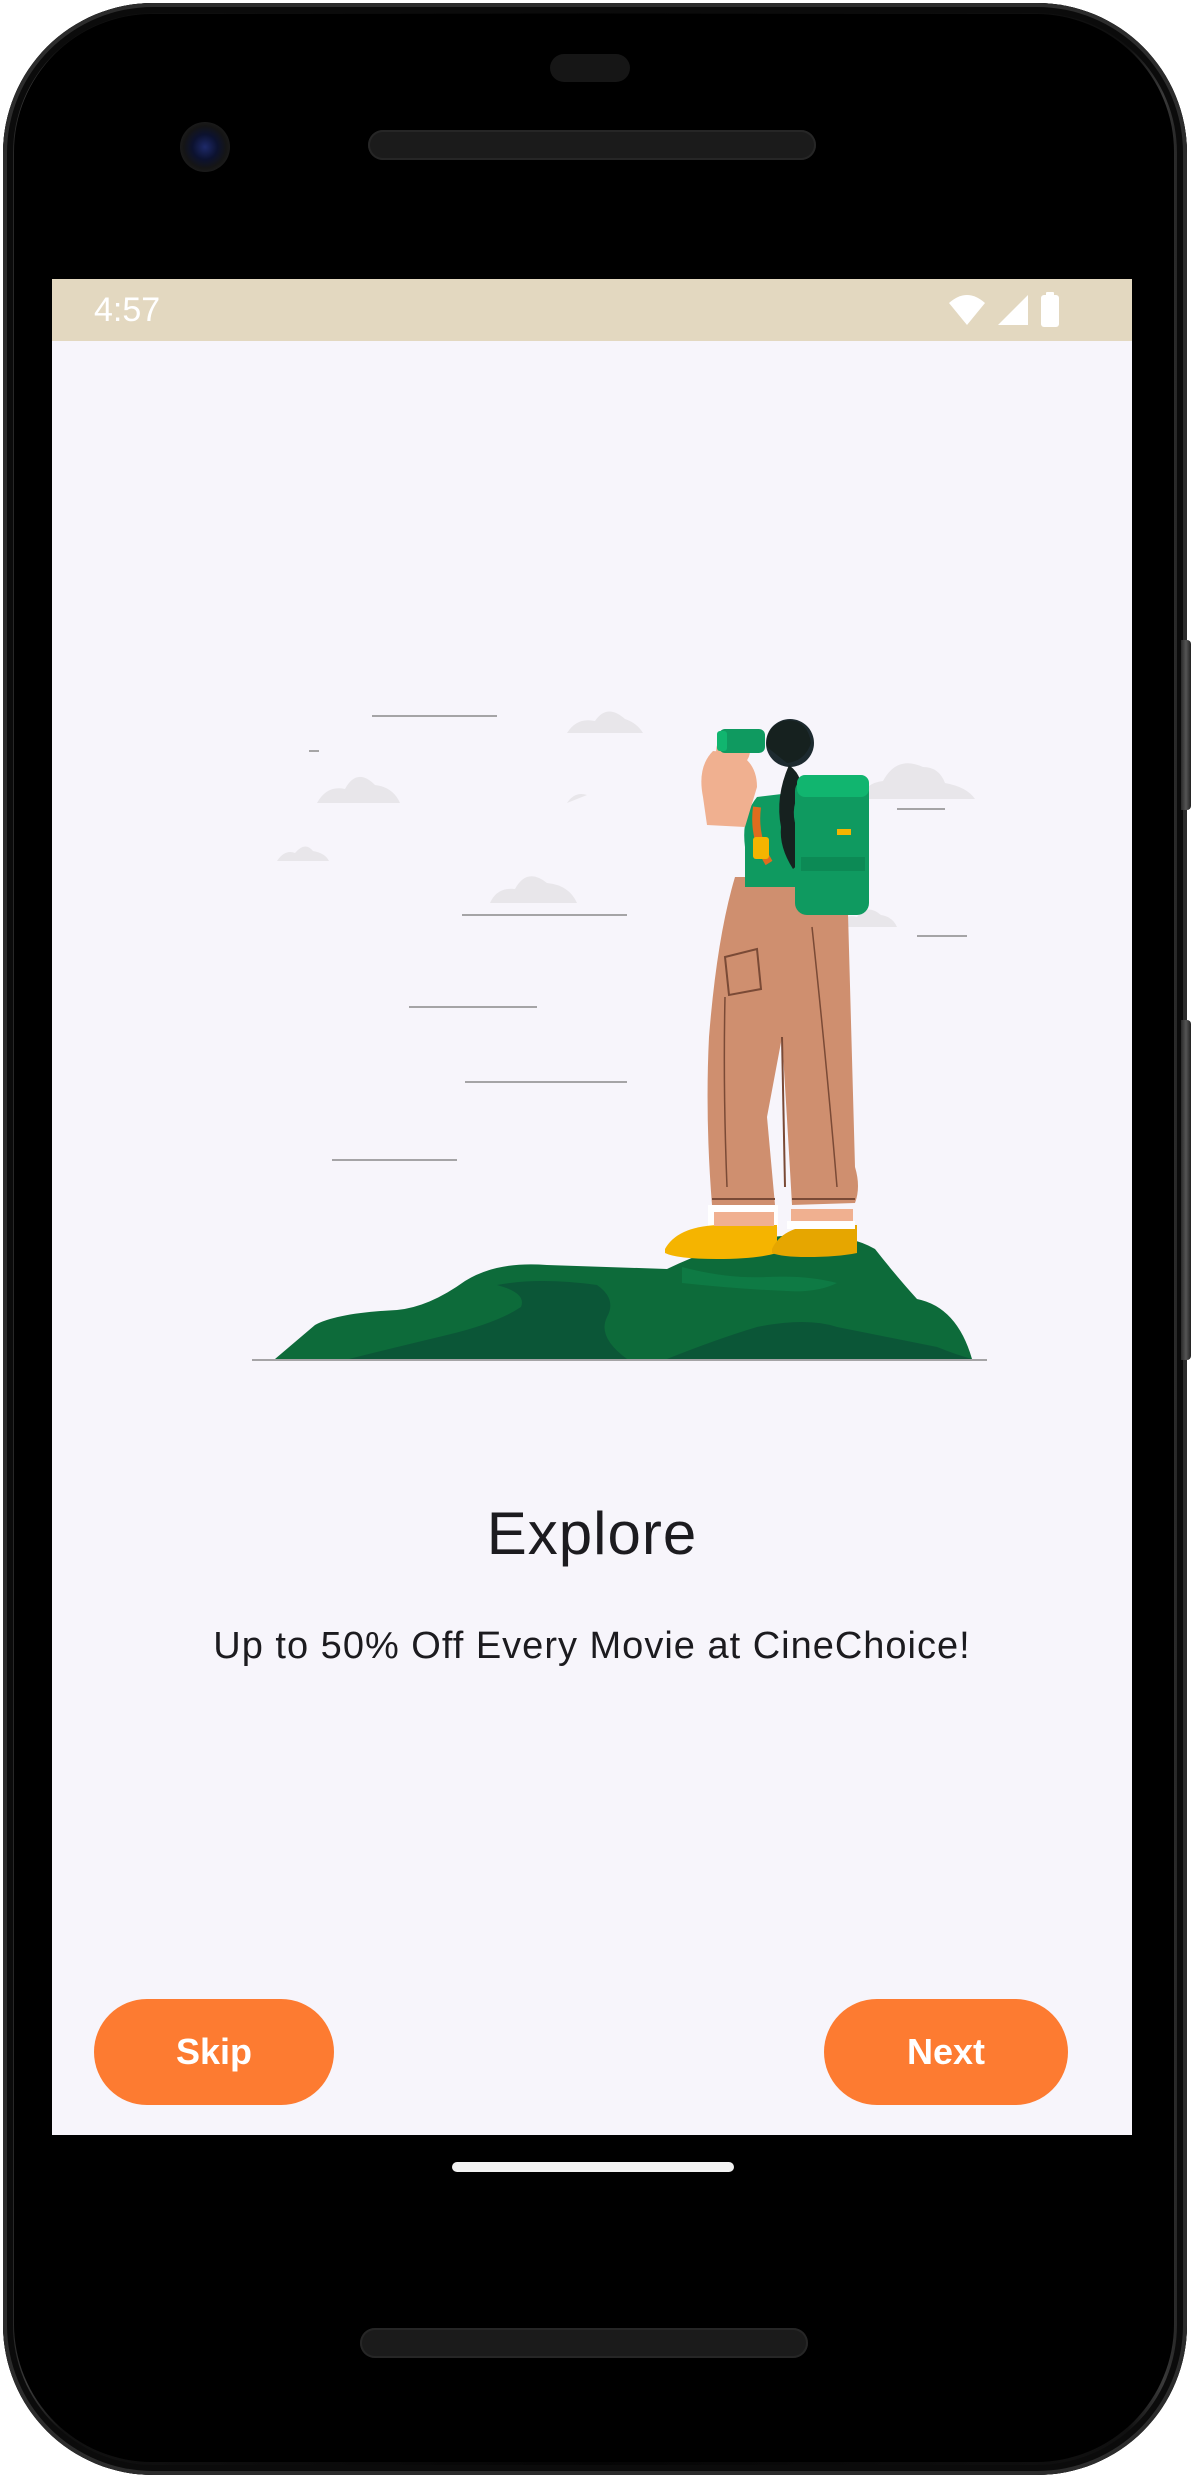 The height and width of the screenshot is (2480, 1194). What do you see at coordinates (1186, 725) in the screenshot?
I see `power-button` at bounding box center [1186, 725].